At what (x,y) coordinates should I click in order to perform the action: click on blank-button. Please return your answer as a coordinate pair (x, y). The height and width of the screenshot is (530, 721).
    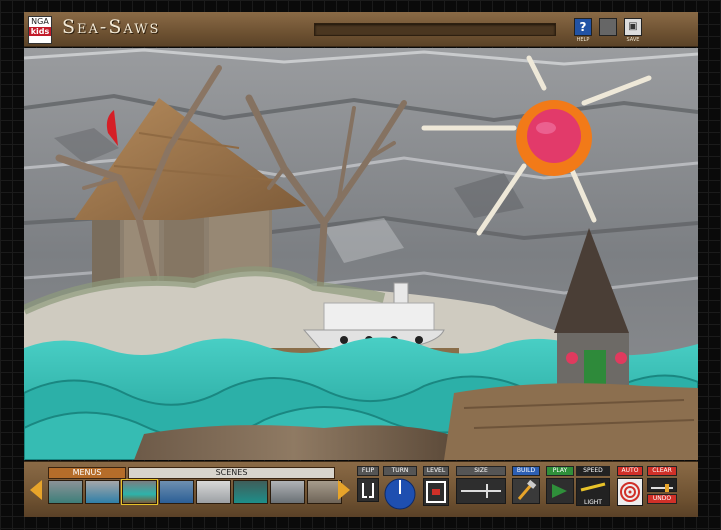
    Looking at the image, I should click on (608, 27).